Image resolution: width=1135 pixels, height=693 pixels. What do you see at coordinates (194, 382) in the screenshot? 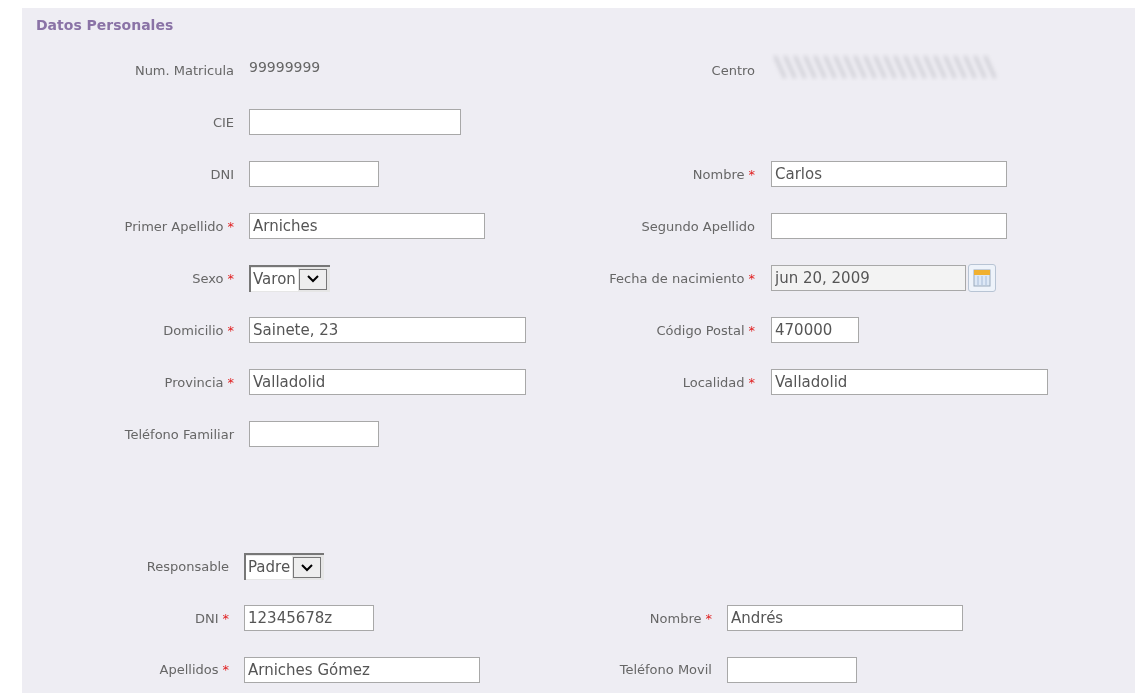
I see `field-label: Provincia` at bounding box center [194, 382].